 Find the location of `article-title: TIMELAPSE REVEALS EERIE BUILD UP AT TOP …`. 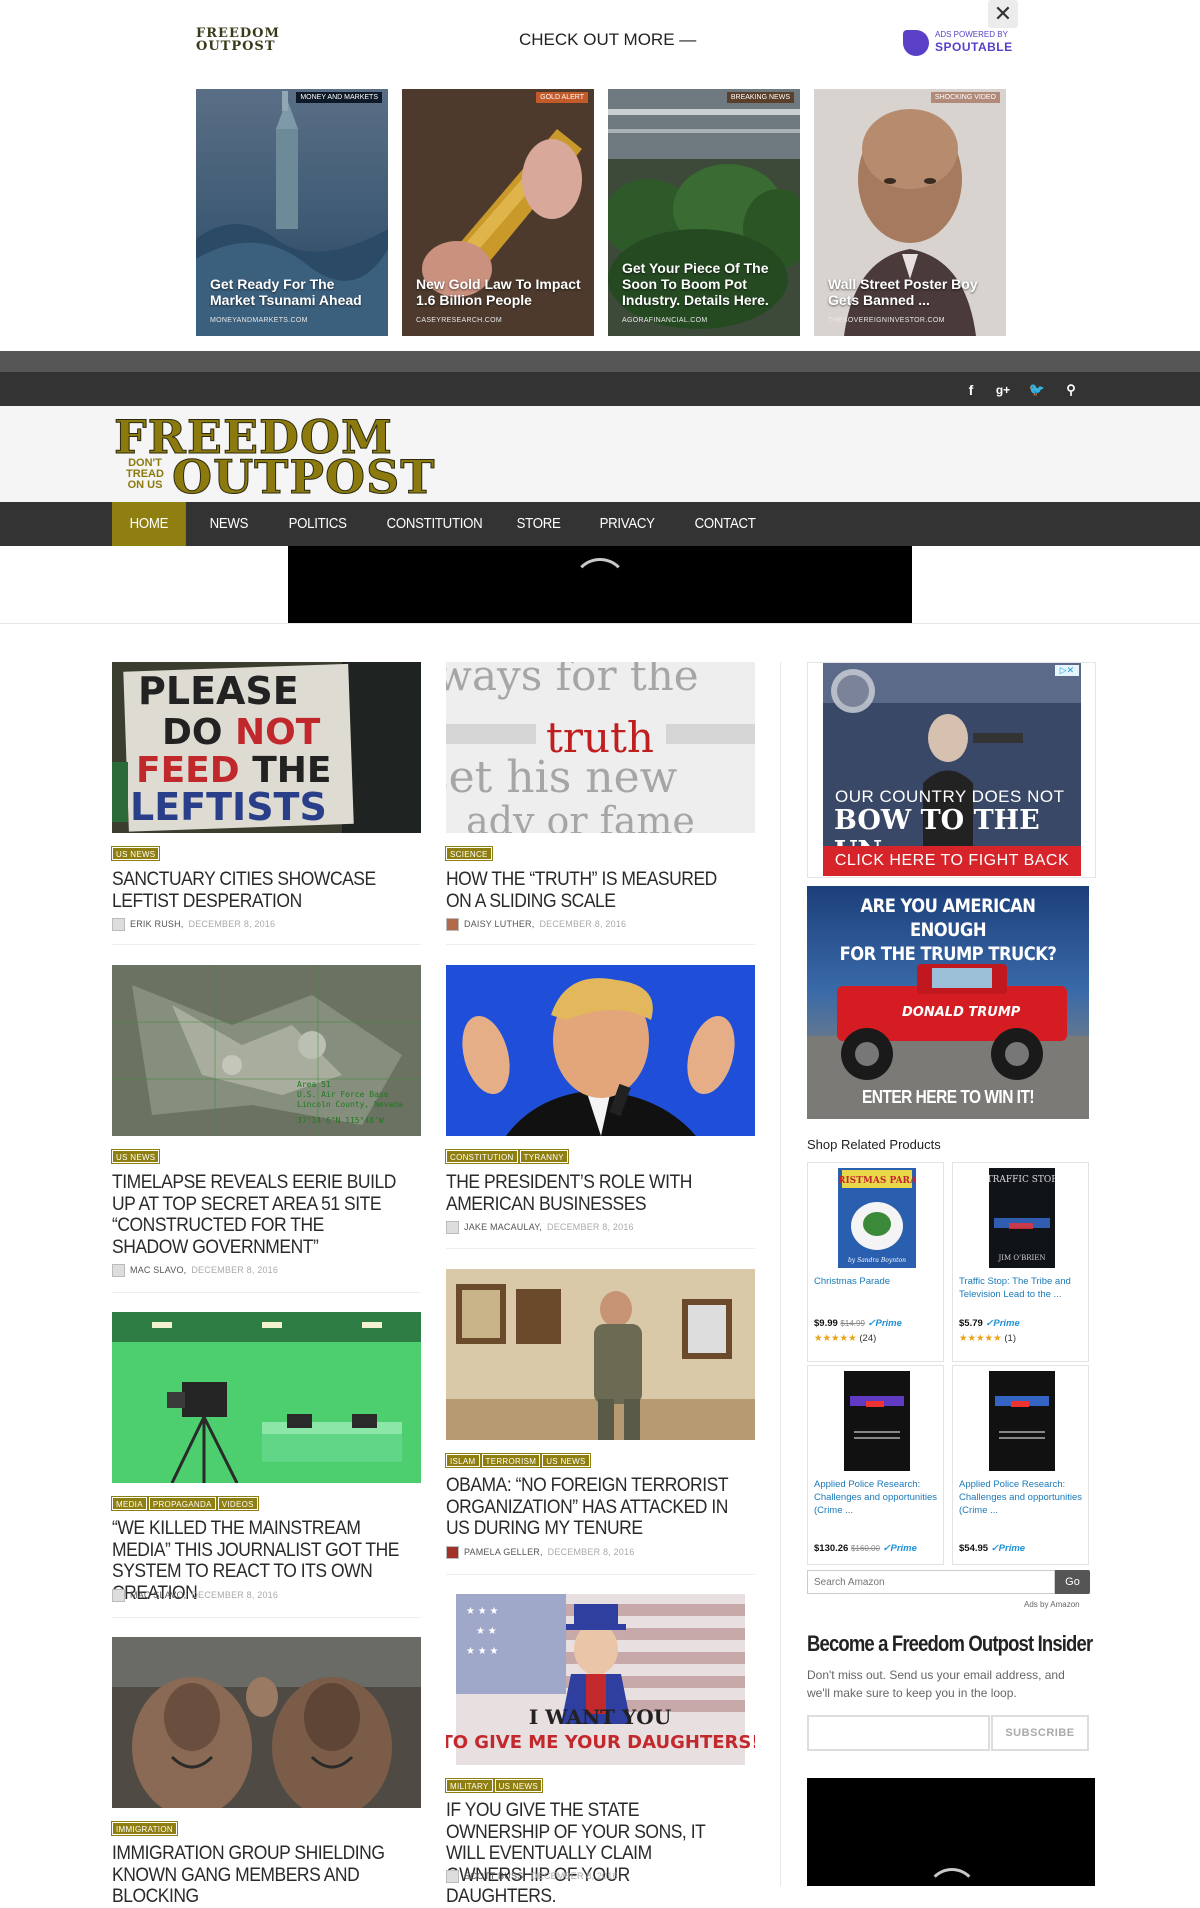

article-title: TIMELAPSE REVEALS EERIE BUILD UP AT TOP … is located at coordinates (255, 1215).